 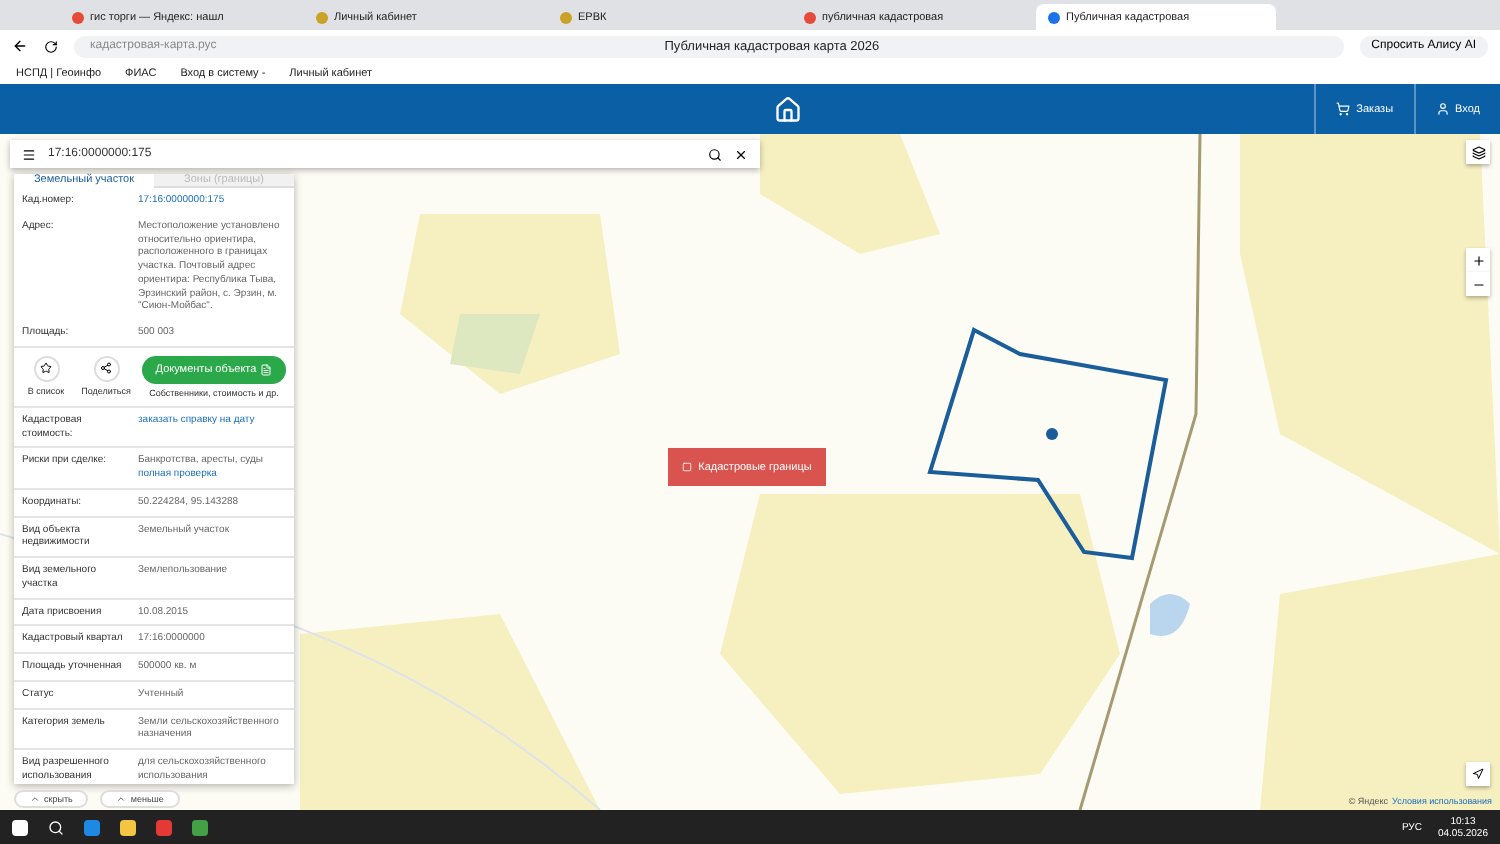 What do you see at coordinates (741, 154) in the screenshot?
I see `close-icon` at bounding box center [741, 154].